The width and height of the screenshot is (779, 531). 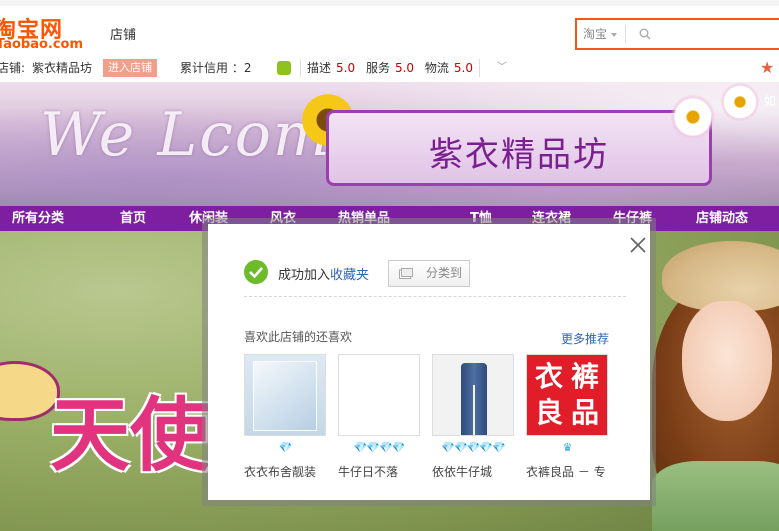 I want to click on dsr-service: 服务 5.0, so click(x=390, y=68).